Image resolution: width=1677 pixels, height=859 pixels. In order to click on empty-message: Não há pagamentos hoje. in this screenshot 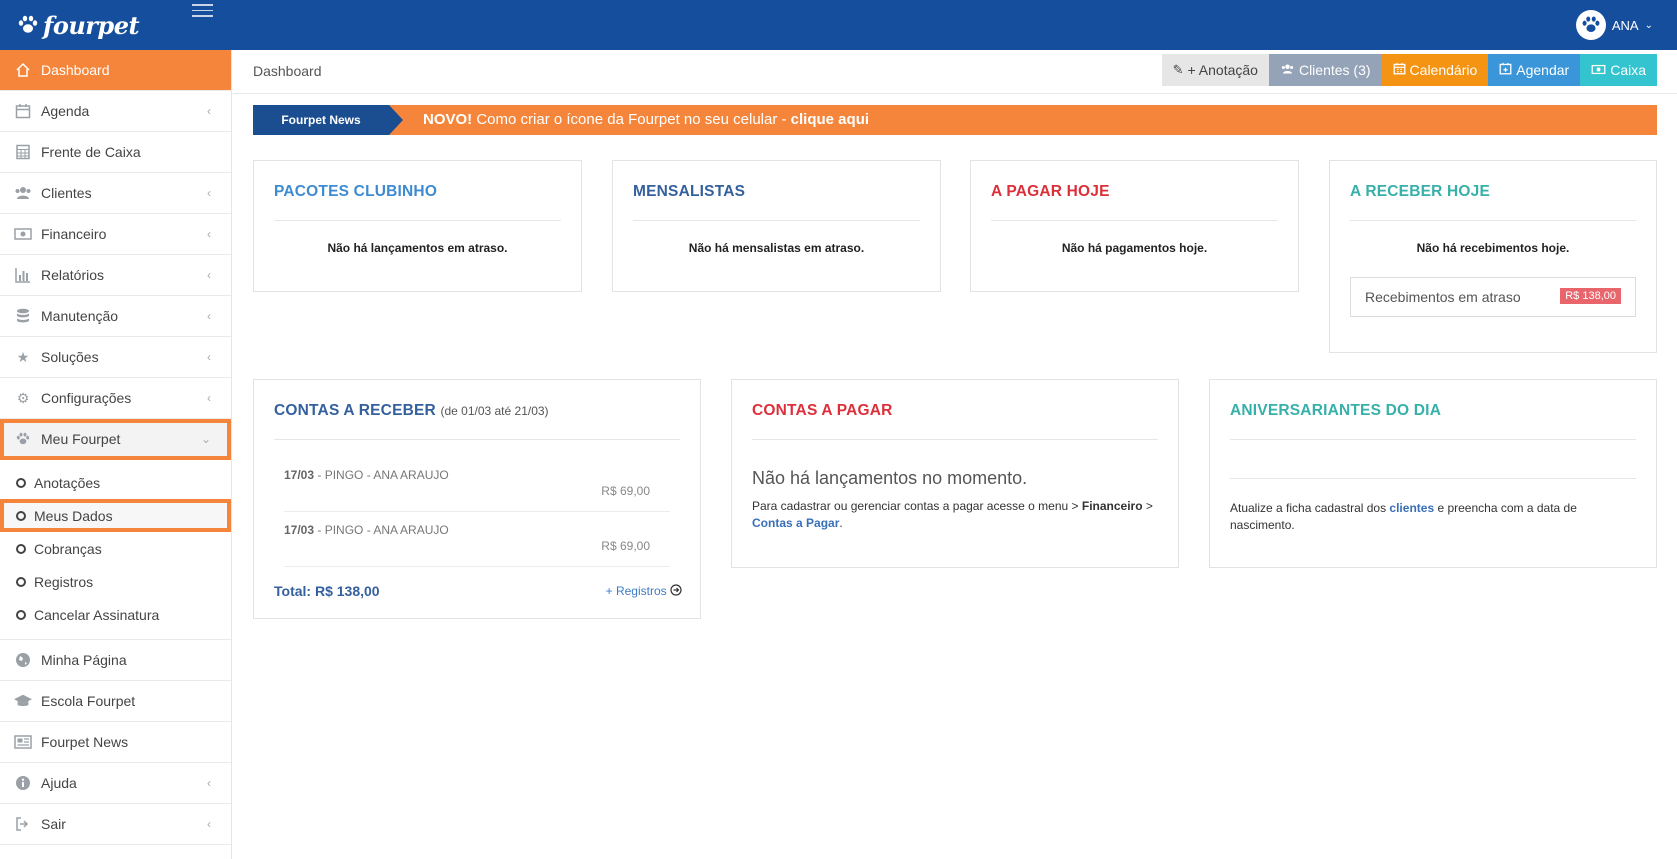, I will do `click(1134, 248)`.